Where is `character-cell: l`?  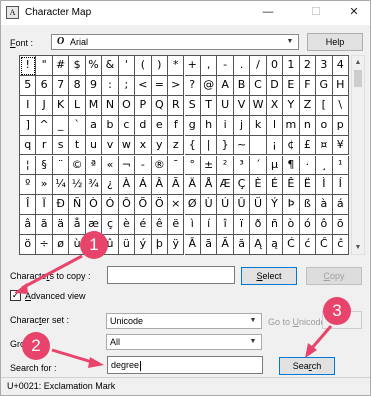
character-cell: l is located at coordinates (275, 125).